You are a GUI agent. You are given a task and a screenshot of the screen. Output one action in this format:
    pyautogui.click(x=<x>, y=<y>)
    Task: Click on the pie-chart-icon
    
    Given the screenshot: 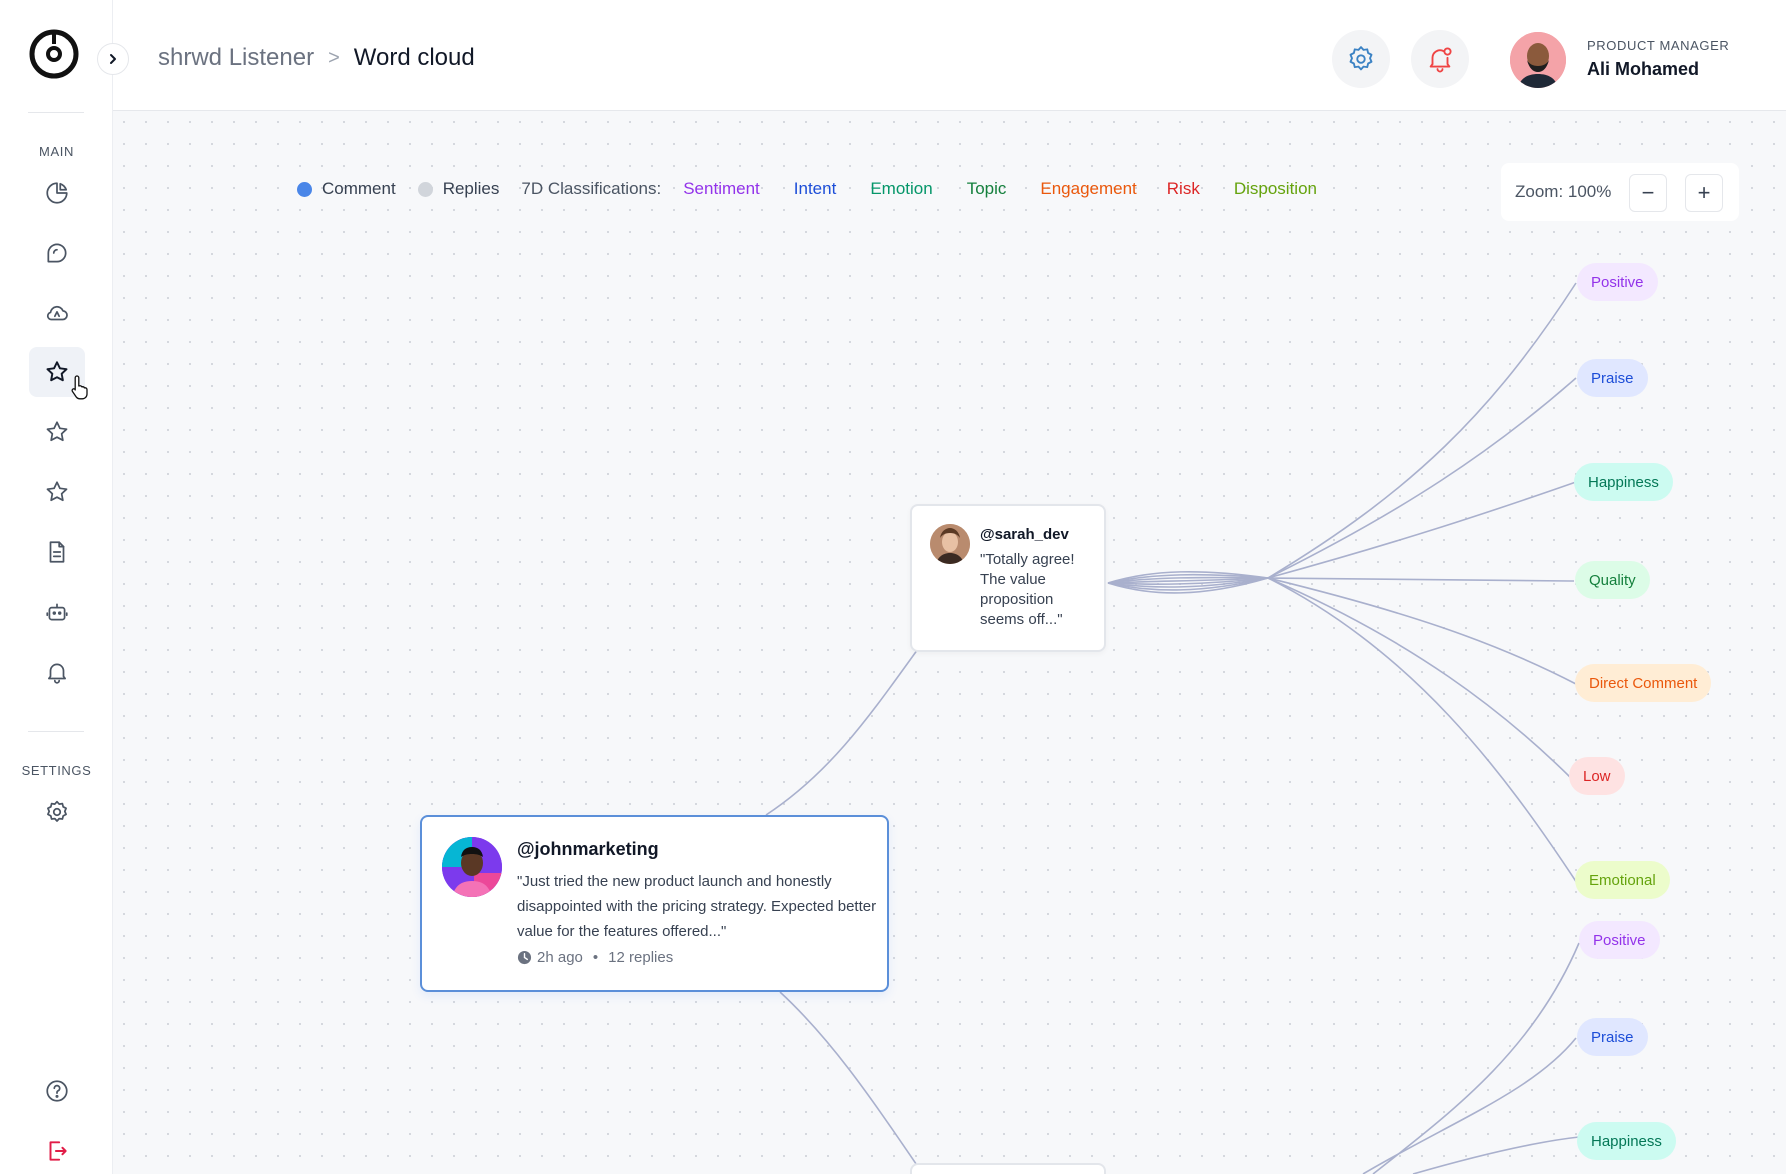 What is the action you would take?
    pyautogui.click(x=57, y=193)
    